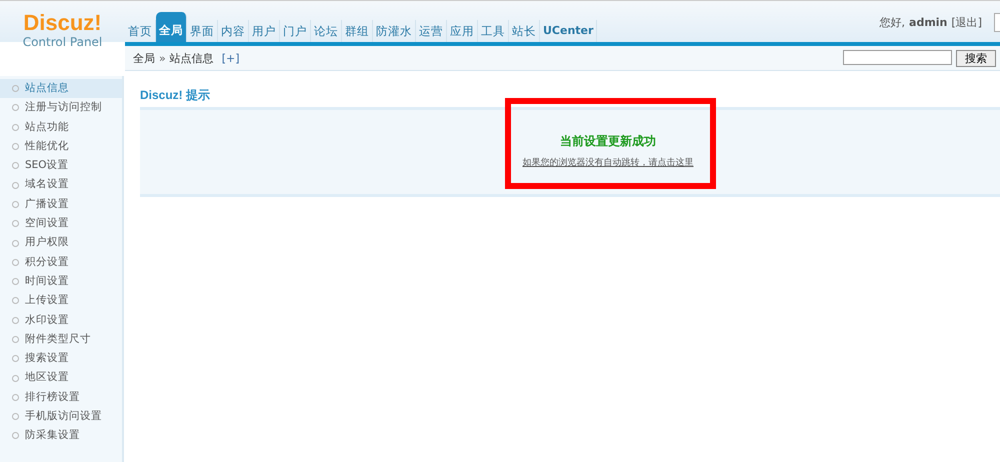 The image size is (1000, 462). I want to click on logo-text: Discuz!, so click(62, 23).